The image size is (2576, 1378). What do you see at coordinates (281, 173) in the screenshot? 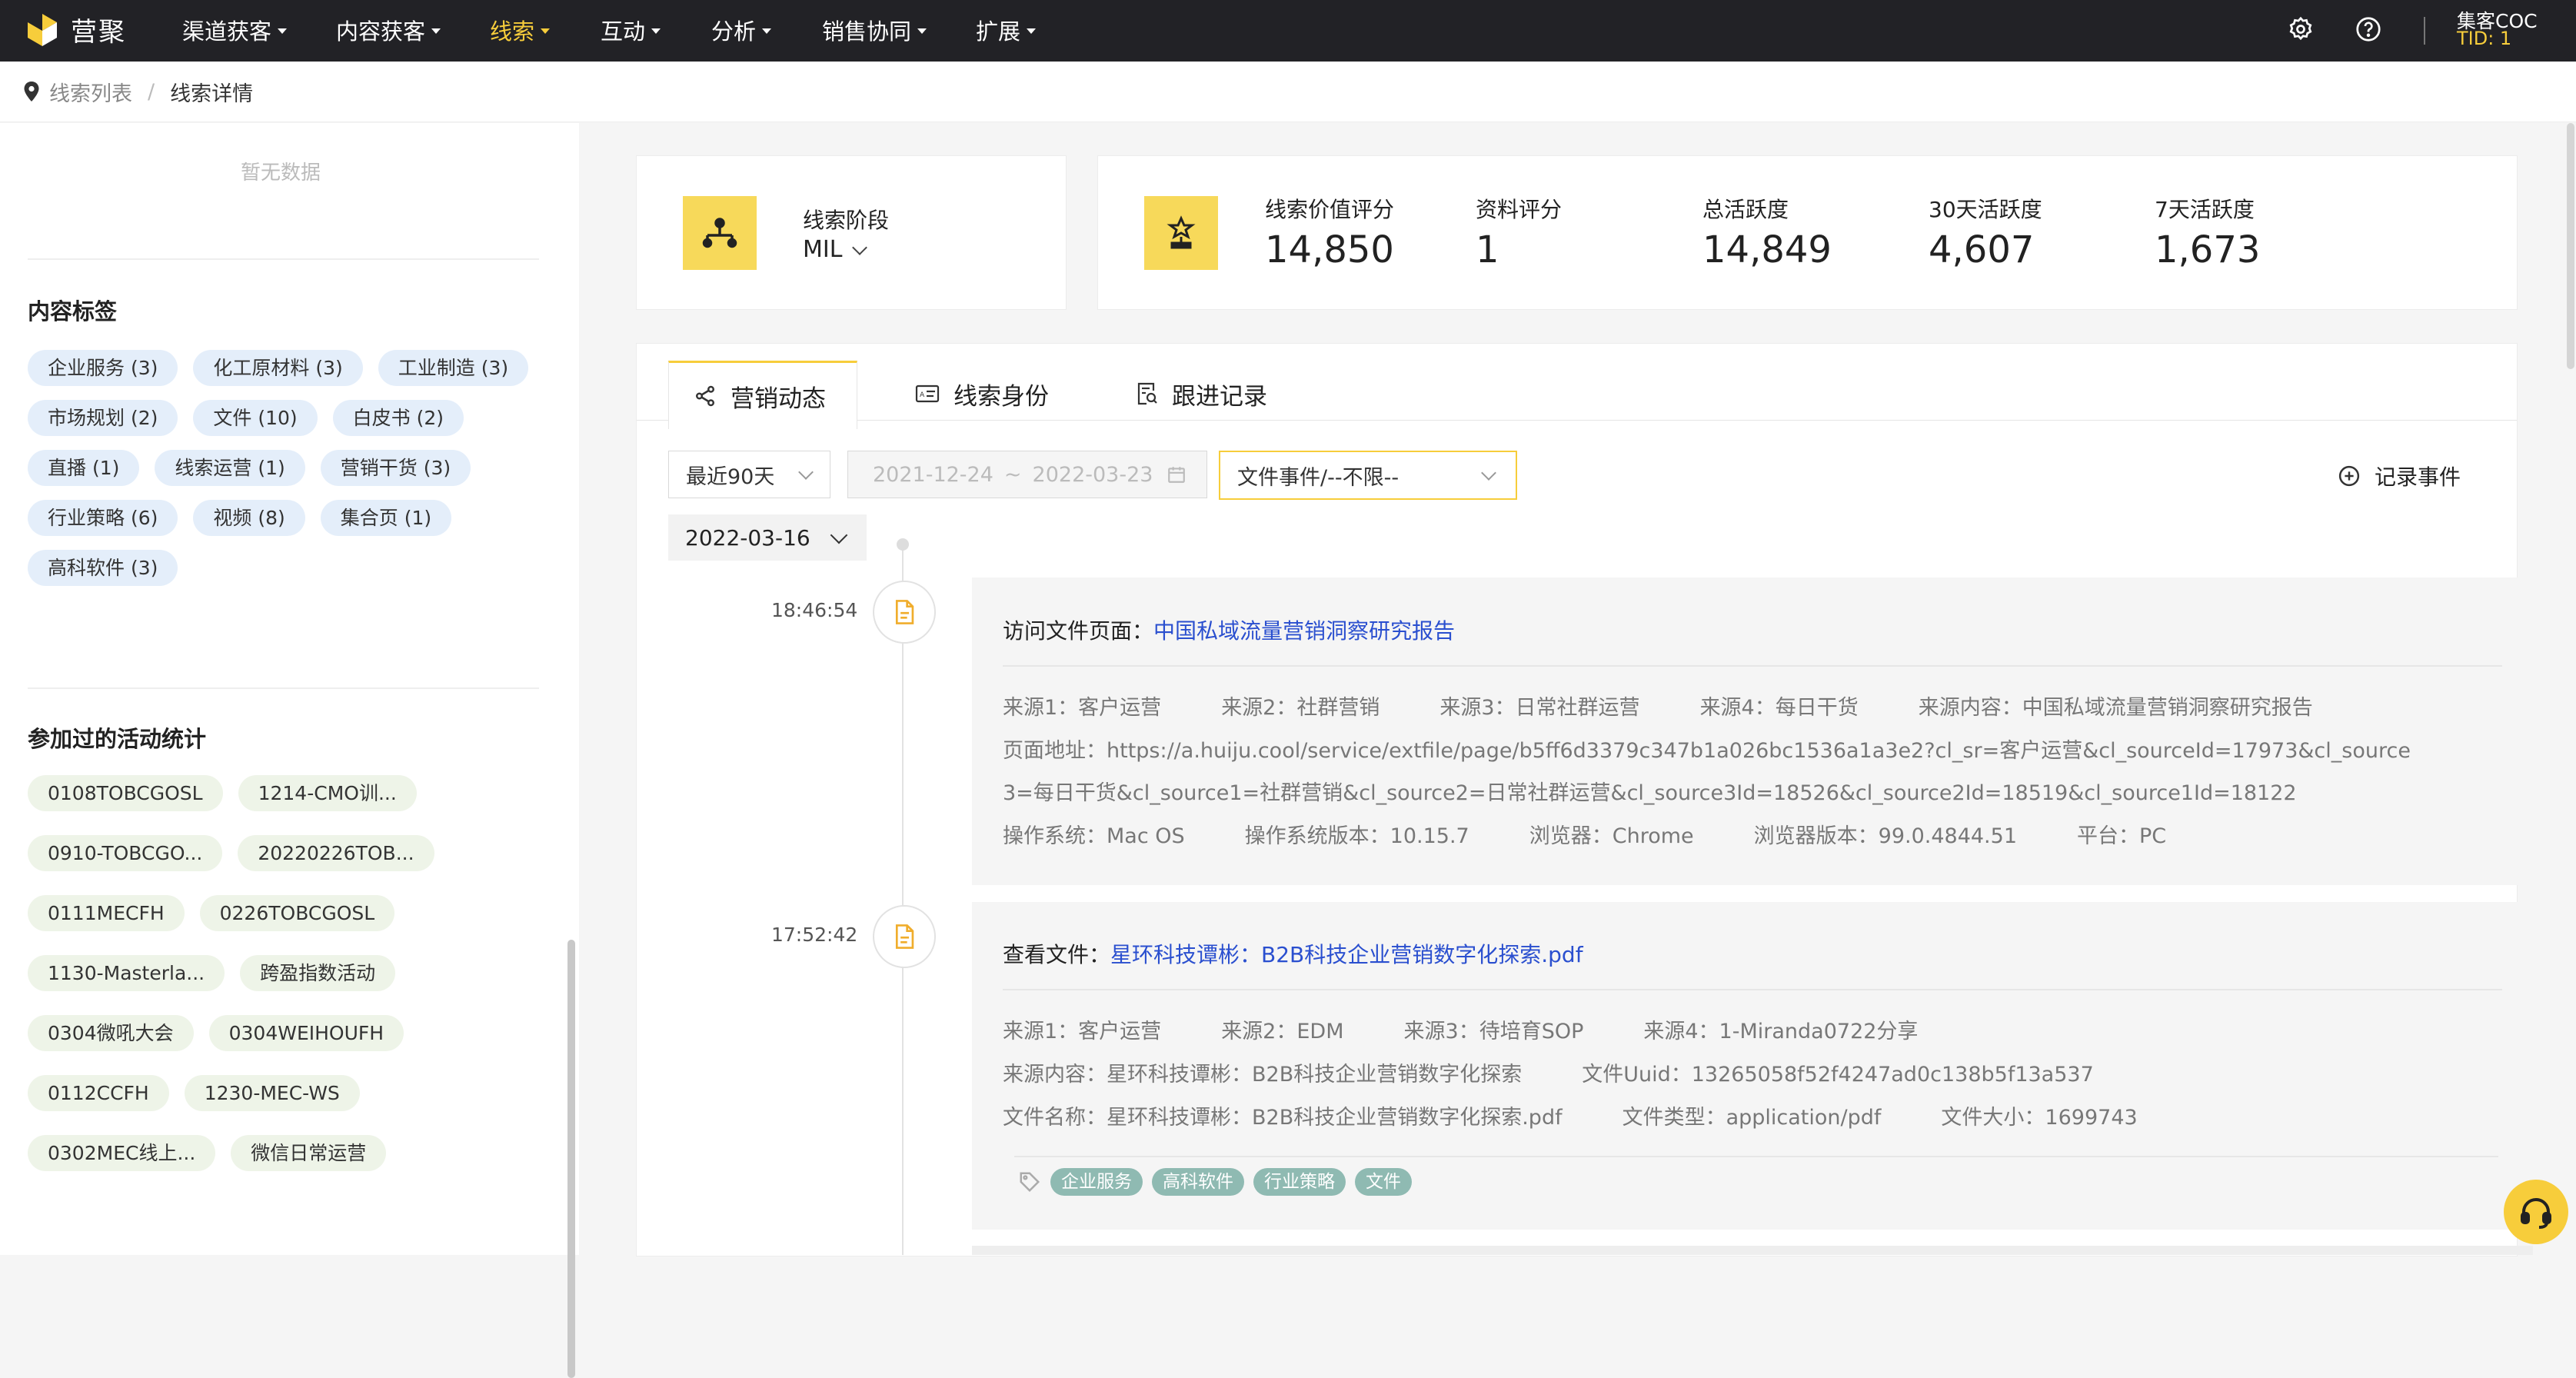
I see `empty-text: 暂无数据` at bounding box center [281, 173].